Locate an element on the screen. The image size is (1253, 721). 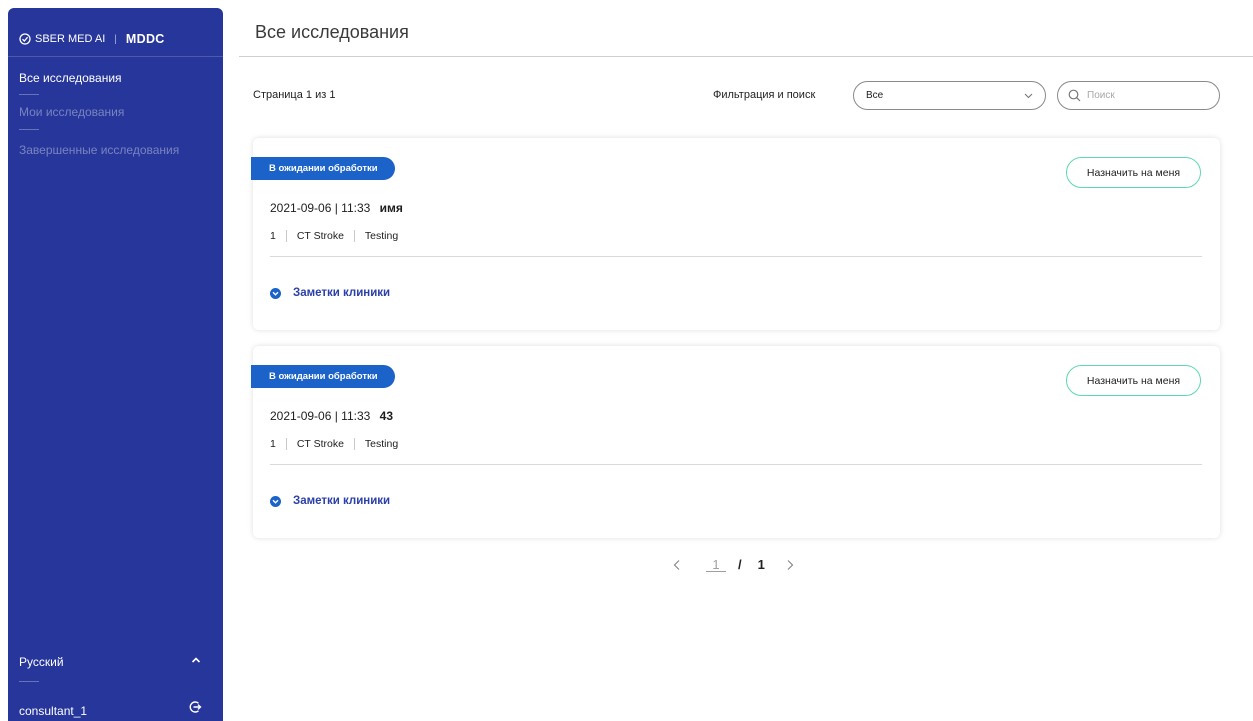
study-datetime-row: 2021-09-06 | 11:33 имя is located at coordinates (336, 208).